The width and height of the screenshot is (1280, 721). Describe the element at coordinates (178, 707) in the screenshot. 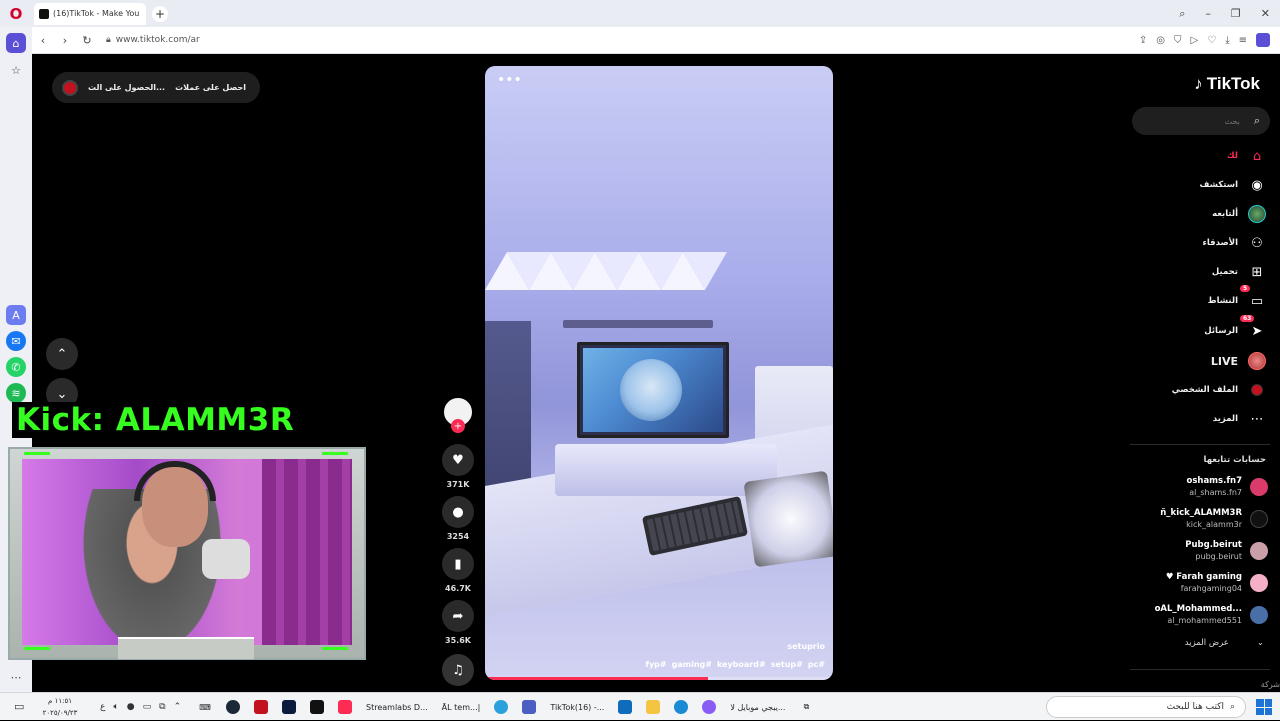

I see `tray-expand-icon: ⌃` at that location.